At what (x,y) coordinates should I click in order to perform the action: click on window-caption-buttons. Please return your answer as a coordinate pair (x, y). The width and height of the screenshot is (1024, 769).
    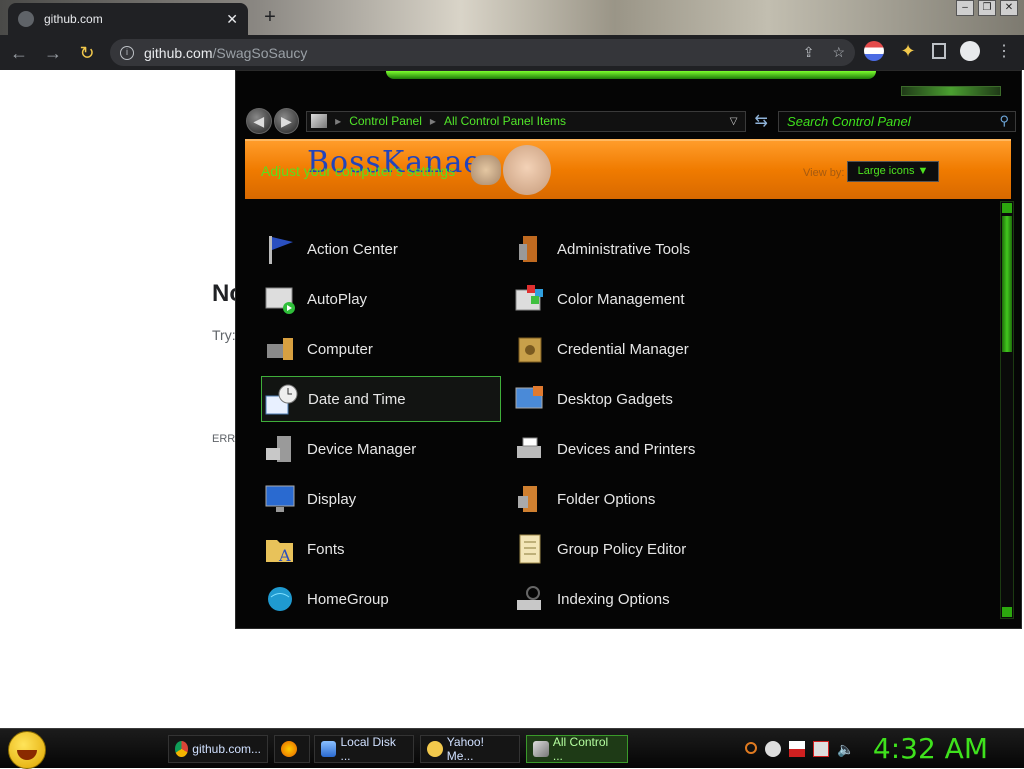
    Looking at the image, I should click on (951, 91).